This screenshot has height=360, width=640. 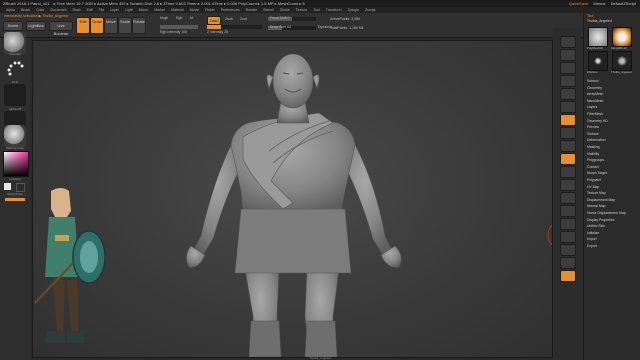 What do you see at coordinates (83, 21) in the screenshot?
I see `edit-label: Edit` at bounding box center [83, 21].